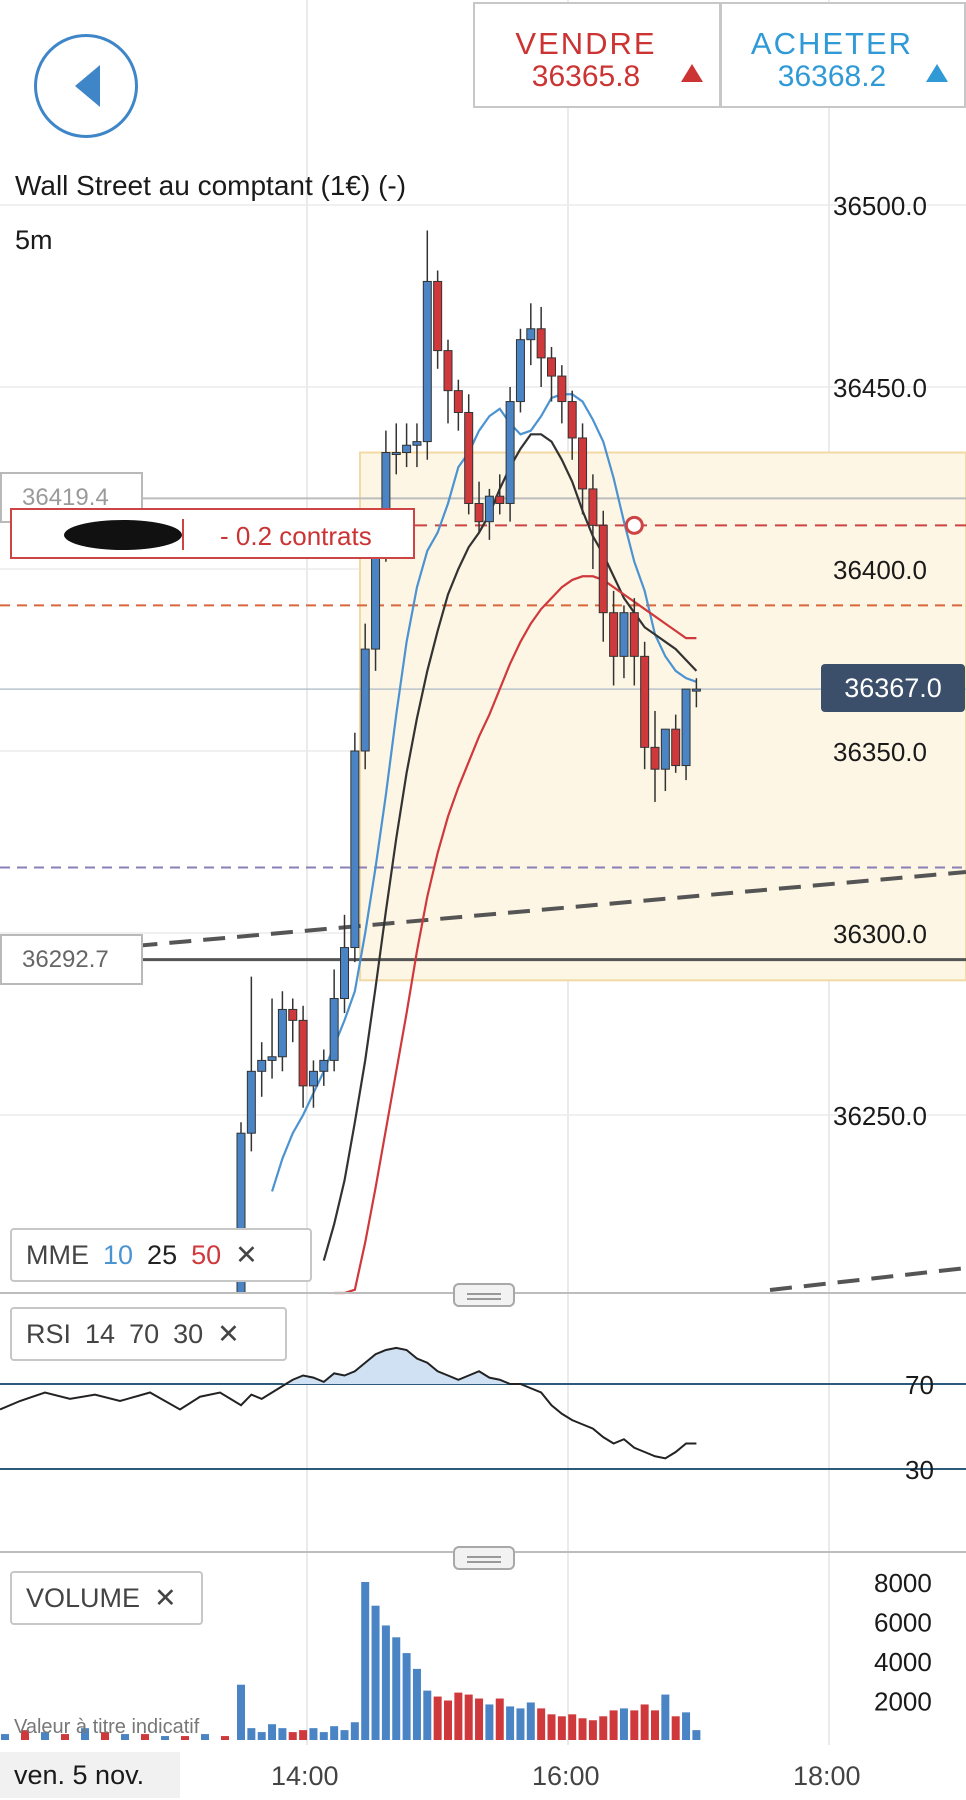  I want to click on time-axis-label: 16:00, so click(566, 1776).